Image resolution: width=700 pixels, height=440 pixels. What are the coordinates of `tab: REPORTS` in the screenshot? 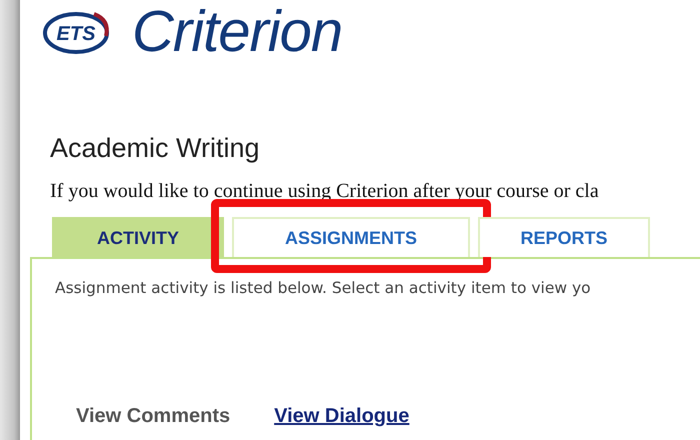 It's located at (564, 237).